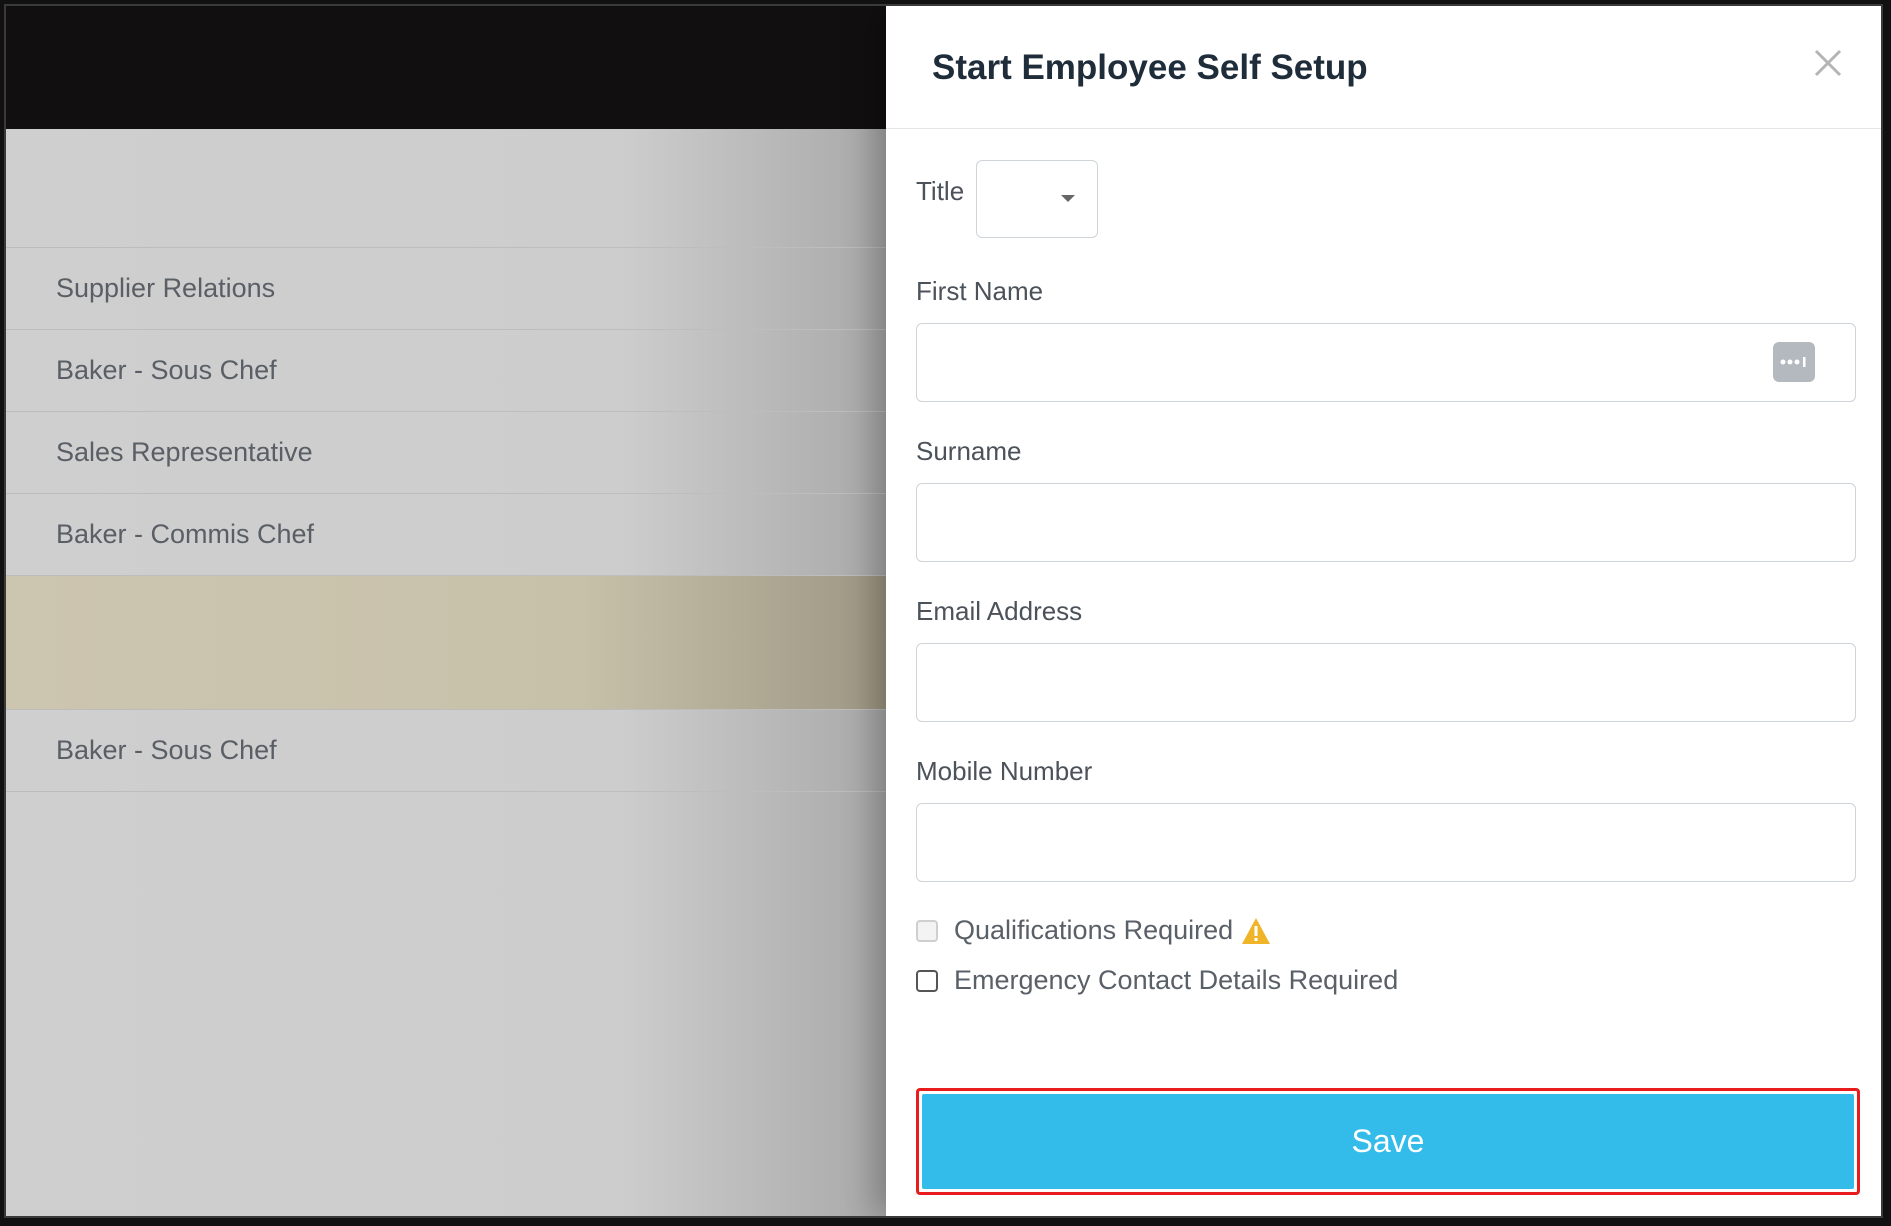 This screenshot has height=1226, width=1891. I want to click on first-name-field, so click(1386, 362).